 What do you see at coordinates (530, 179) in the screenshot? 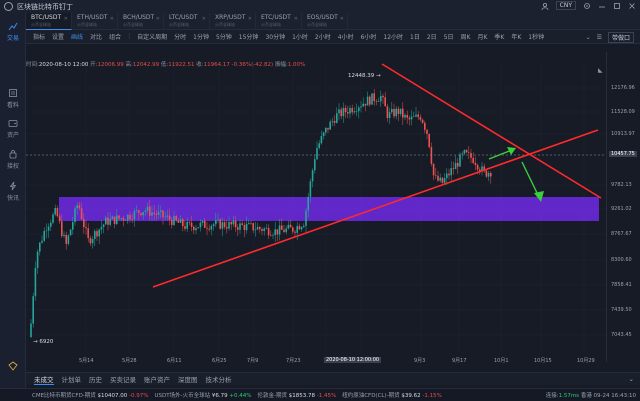
I see `down-arrow-line` at bounding box center [530, 179].